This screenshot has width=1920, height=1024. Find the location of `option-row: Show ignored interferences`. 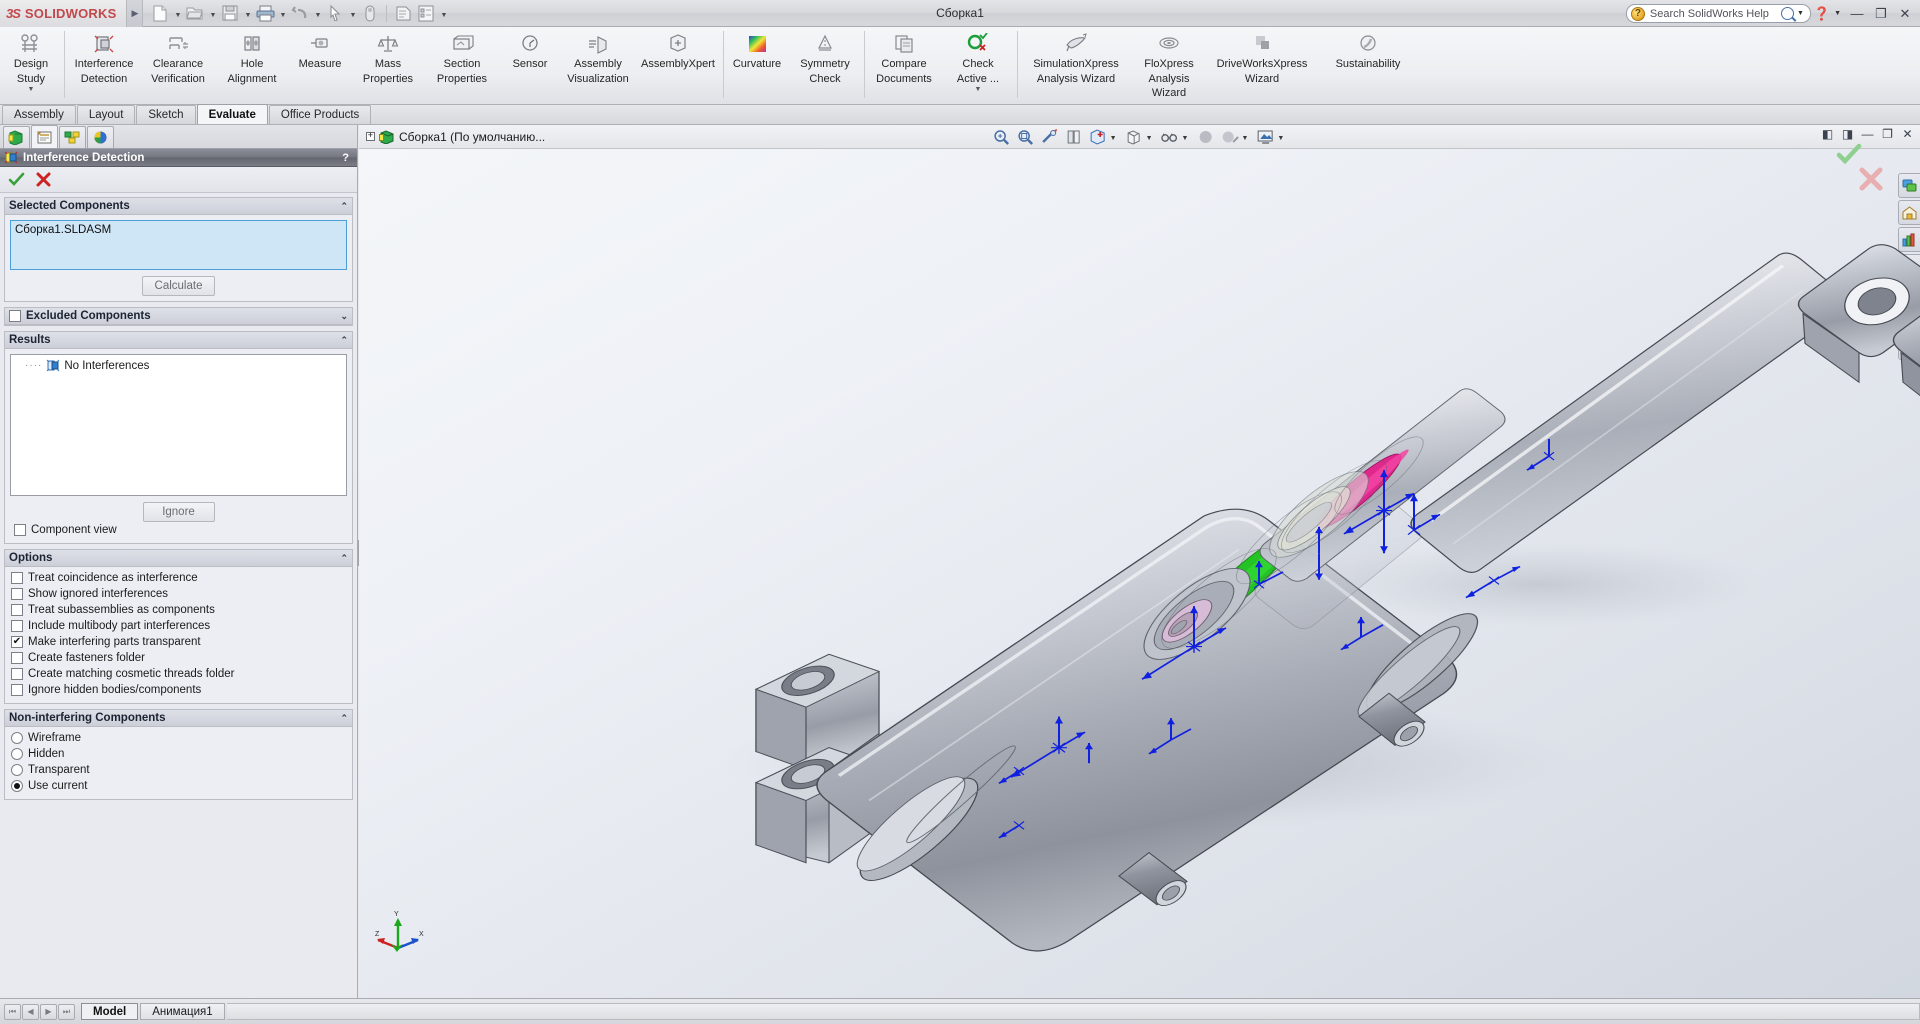

option-row: Show ignored interferences is located at coordinates (178, 594).